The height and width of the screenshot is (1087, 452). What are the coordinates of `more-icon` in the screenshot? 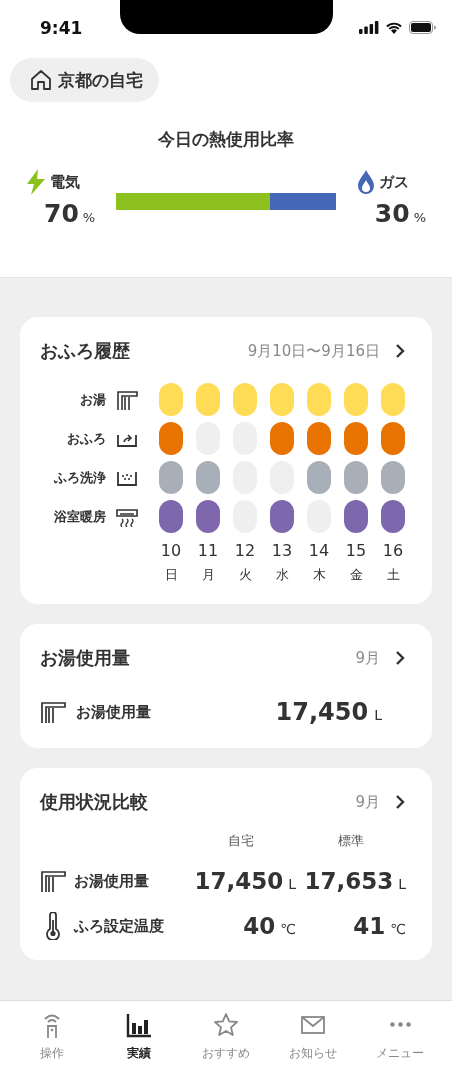 It's located at (400, 1024).